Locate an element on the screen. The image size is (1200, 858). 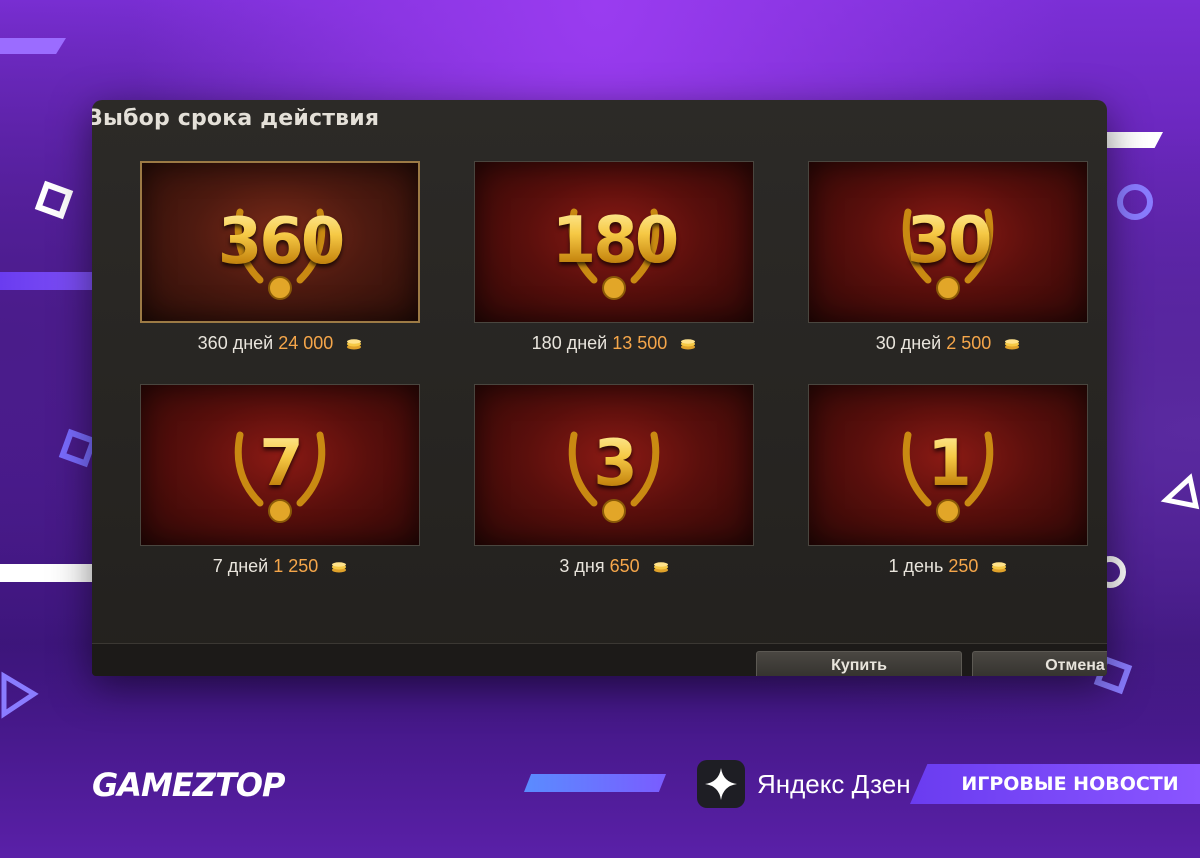
option-price: 650 is located at coordinates (624, 566).